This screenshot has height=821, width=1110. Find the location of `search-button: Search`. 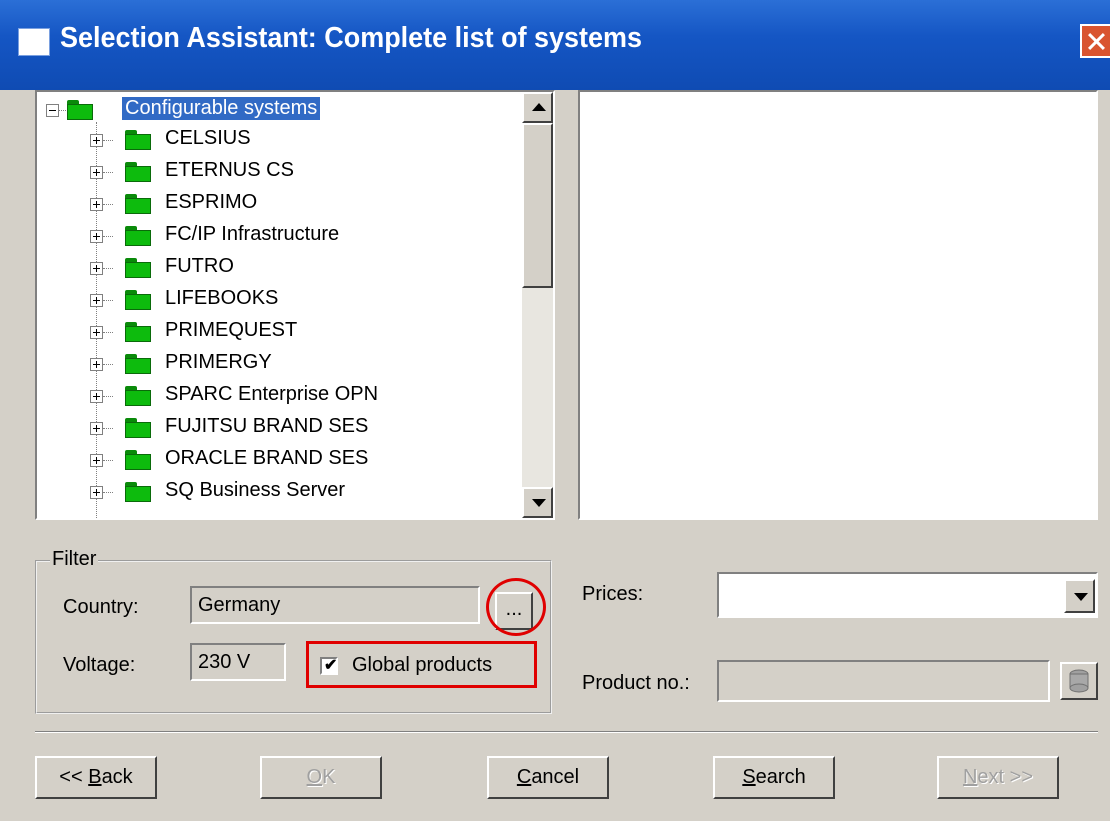

search-button: Search is located at coordinates (774, 777).